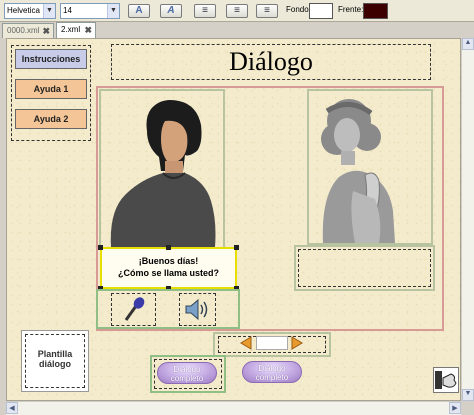 The height and width of the screenshot is (415, 474). I want to click on align-center-icon: ≡, so click(237, 10).